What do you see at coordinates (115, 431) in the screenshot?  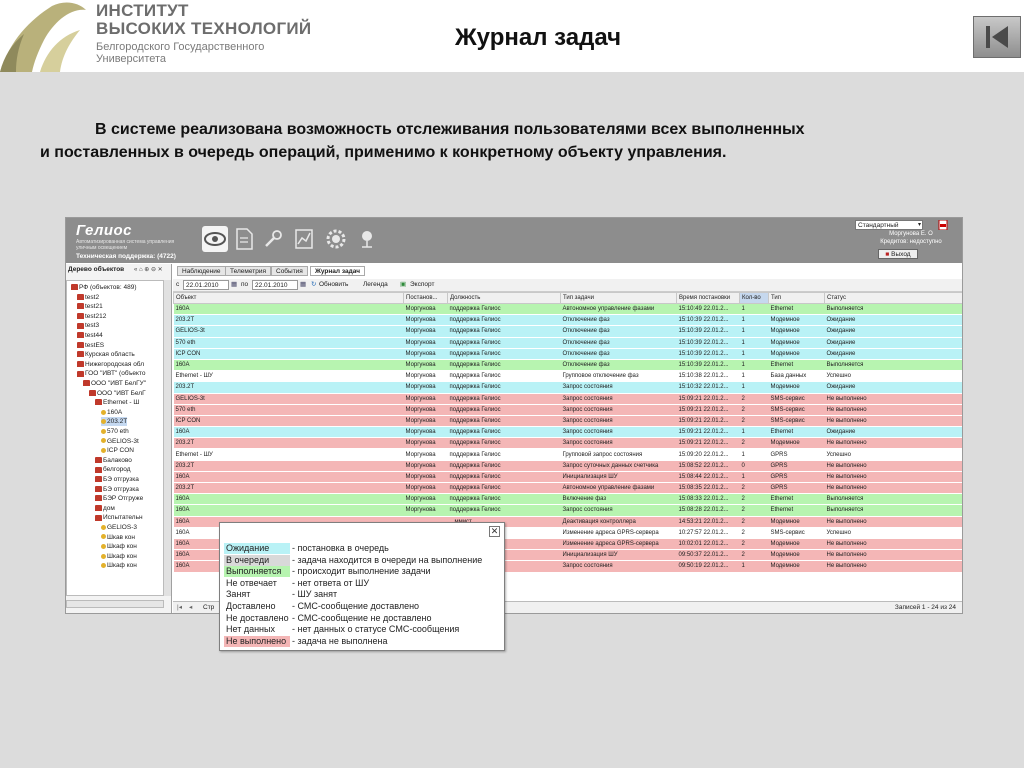 I see `tree-leaf: 570 eth` at bounding box center [115, 431].